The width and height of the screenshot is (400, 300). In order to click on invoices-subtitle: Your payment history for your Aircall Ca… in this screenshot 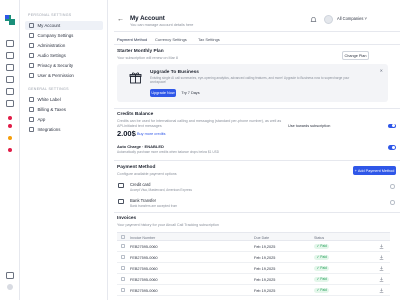, I will do `click(168, 225)`.